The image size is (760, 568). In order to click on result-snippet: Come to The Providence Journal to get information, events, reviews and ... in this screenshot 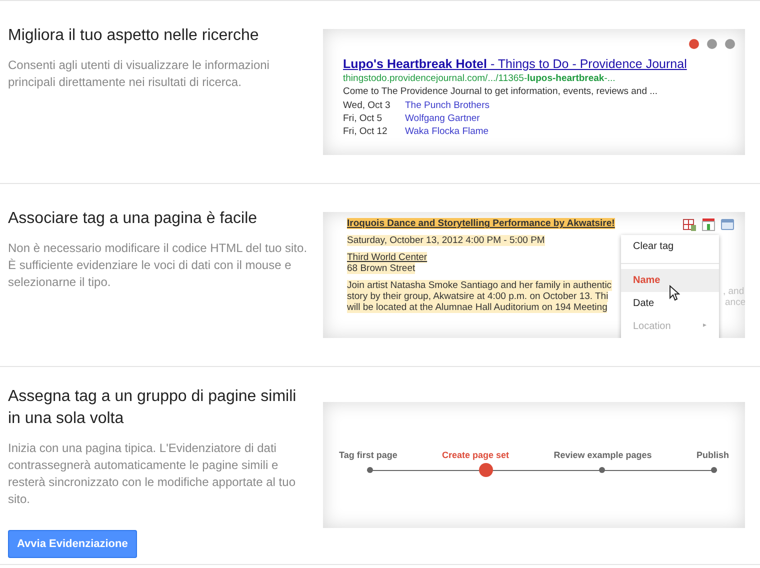, I will do `click(501, 91)`.